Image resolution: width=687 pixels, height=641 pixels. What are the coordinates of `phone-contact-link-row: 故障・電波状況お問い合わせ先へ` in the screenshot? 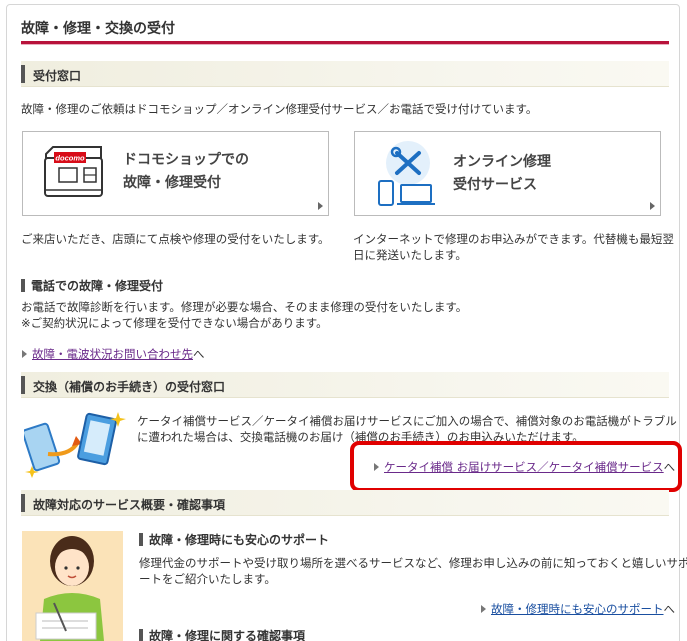 It's located at (113, 354).